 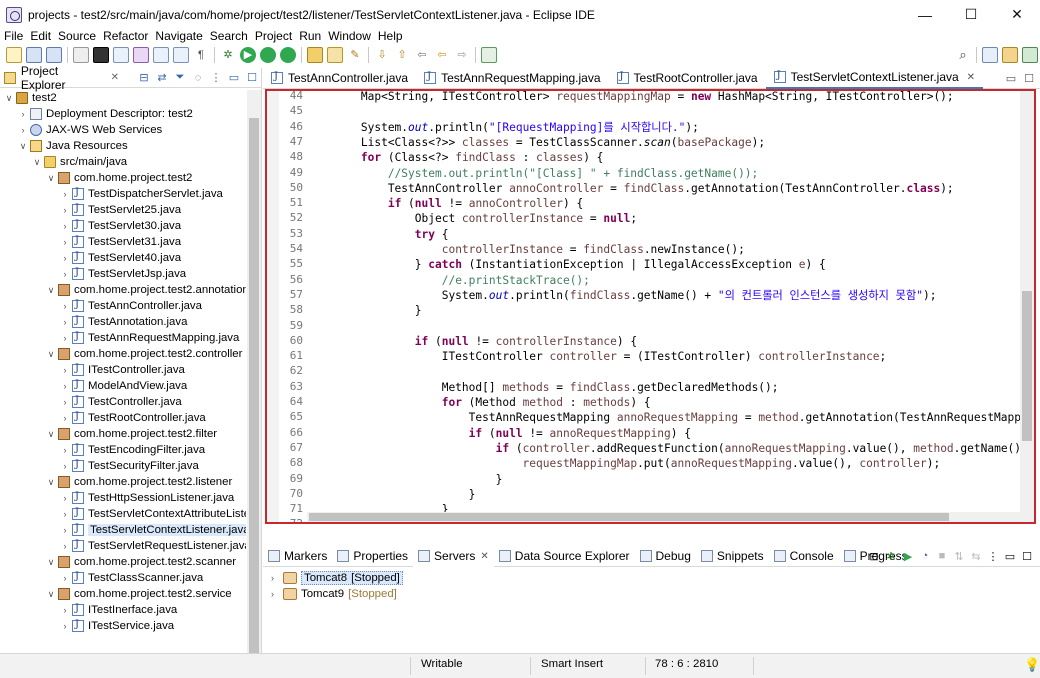 What do you see at coordinates (564, 556) in the screenshot?
I see `bottom-tab: Data Source Explorer` at bounding box center [564, 556].